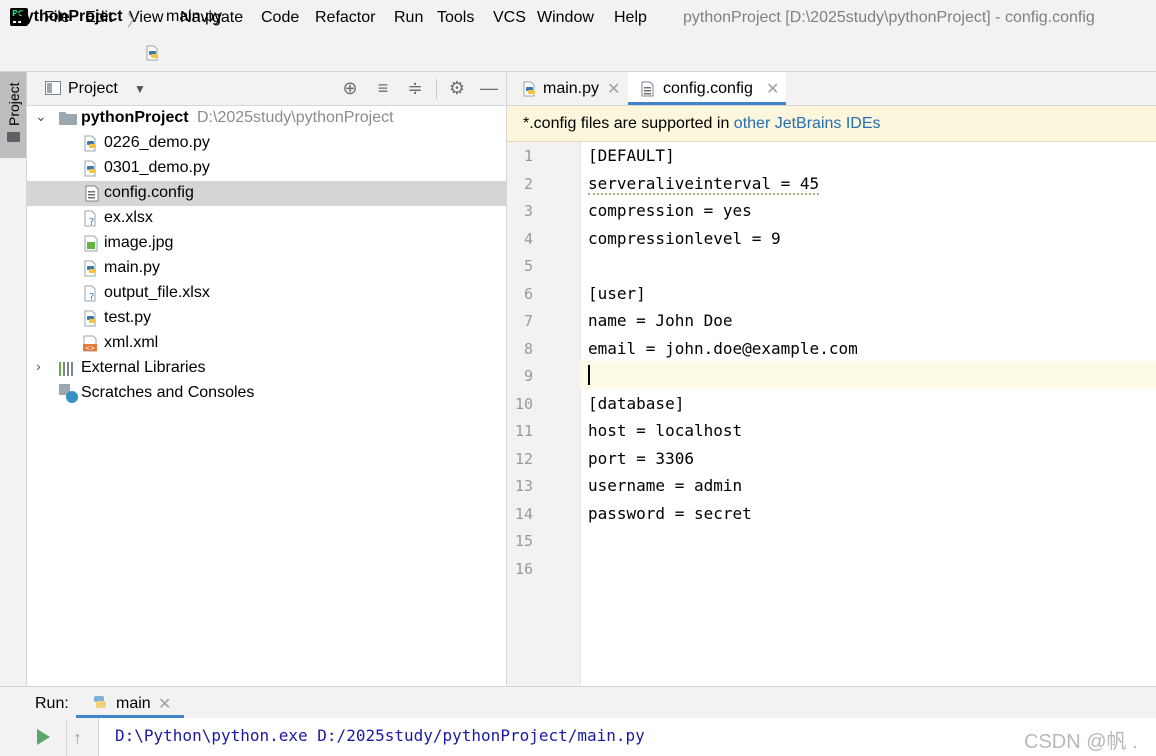 This screenshot has width=1156, height=756. Describe the element at coordinates (157, 293) in the screenshot. I see `tree-file-label: output_file.xlsx` at that location.